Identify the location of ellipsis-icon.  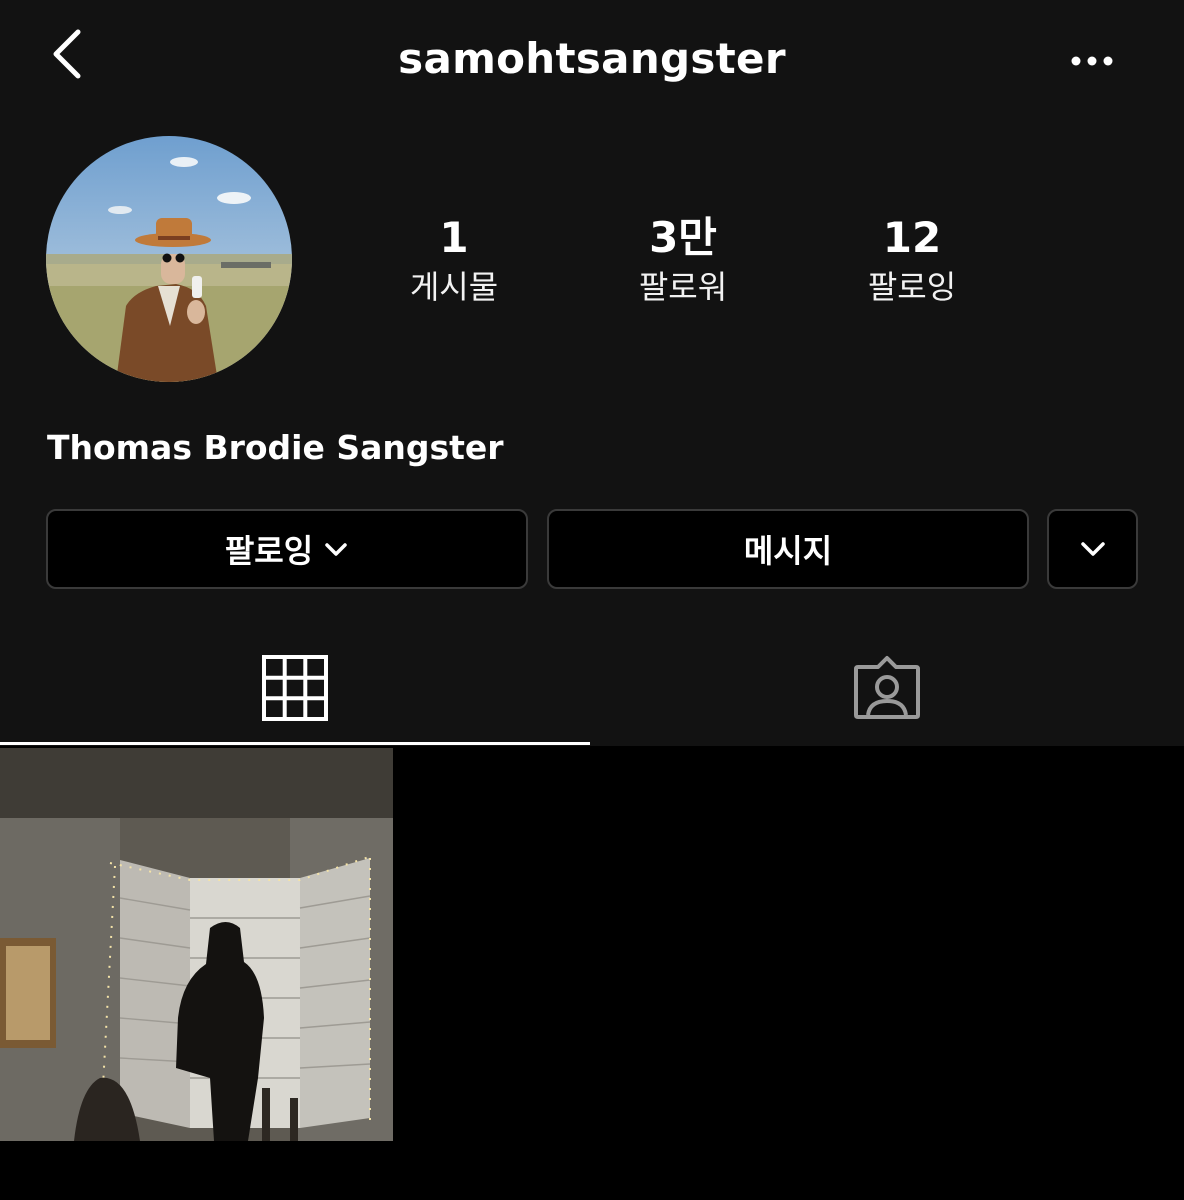
(1092, 61).